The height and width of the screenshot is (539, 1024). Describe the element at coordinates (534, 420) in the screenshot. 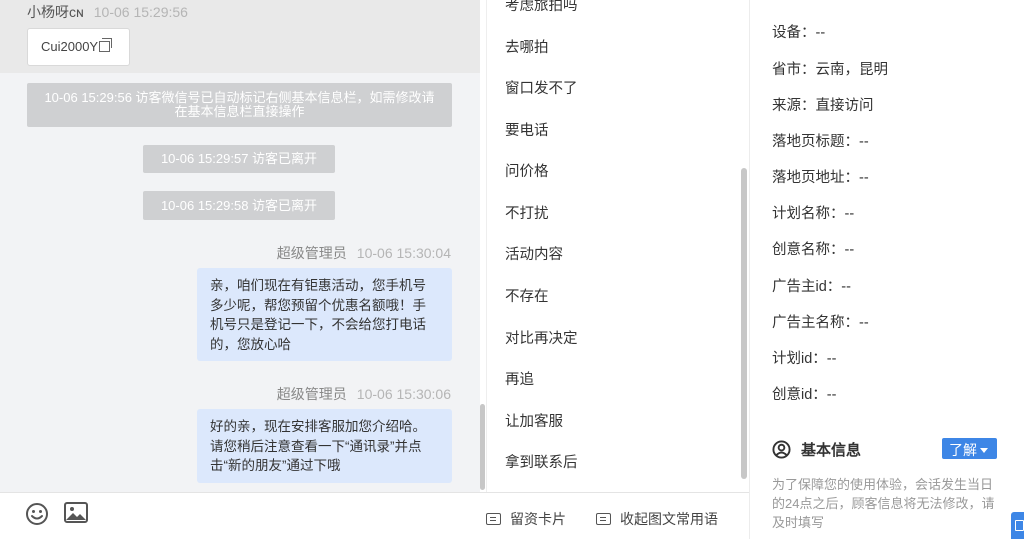

I see `quick-reply-item: 让加客服` at that location.